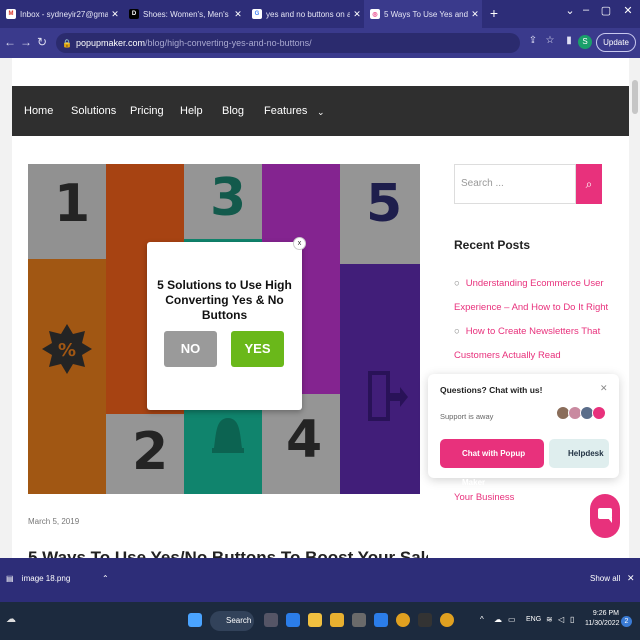 The image size is (640, 640). Describe the element at coordinates (375, 14) in the screenshot. I see `popupmaker-icon: ◎` at that location.